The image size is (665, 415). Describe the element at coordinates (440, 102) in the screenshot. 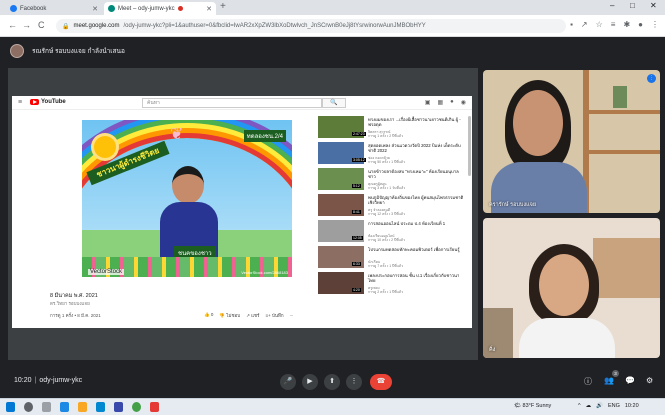

I see `apps-grid-icon: ▦` at that location.